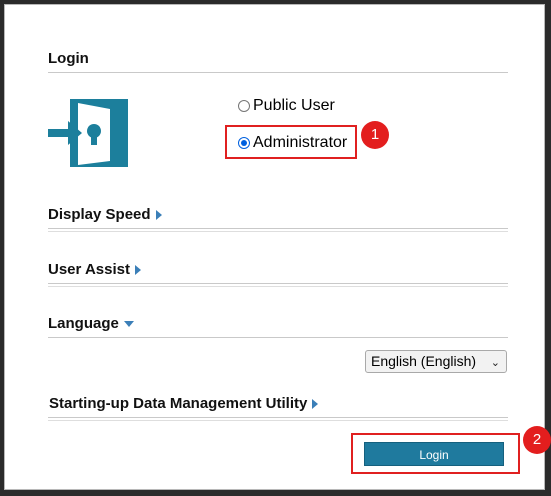 This screenshot has width=551, height=496. What do you see at coordinates (424, 361) in the screenshot?
I see `language-select-value: English (English)` at bounding box center [424, 361].